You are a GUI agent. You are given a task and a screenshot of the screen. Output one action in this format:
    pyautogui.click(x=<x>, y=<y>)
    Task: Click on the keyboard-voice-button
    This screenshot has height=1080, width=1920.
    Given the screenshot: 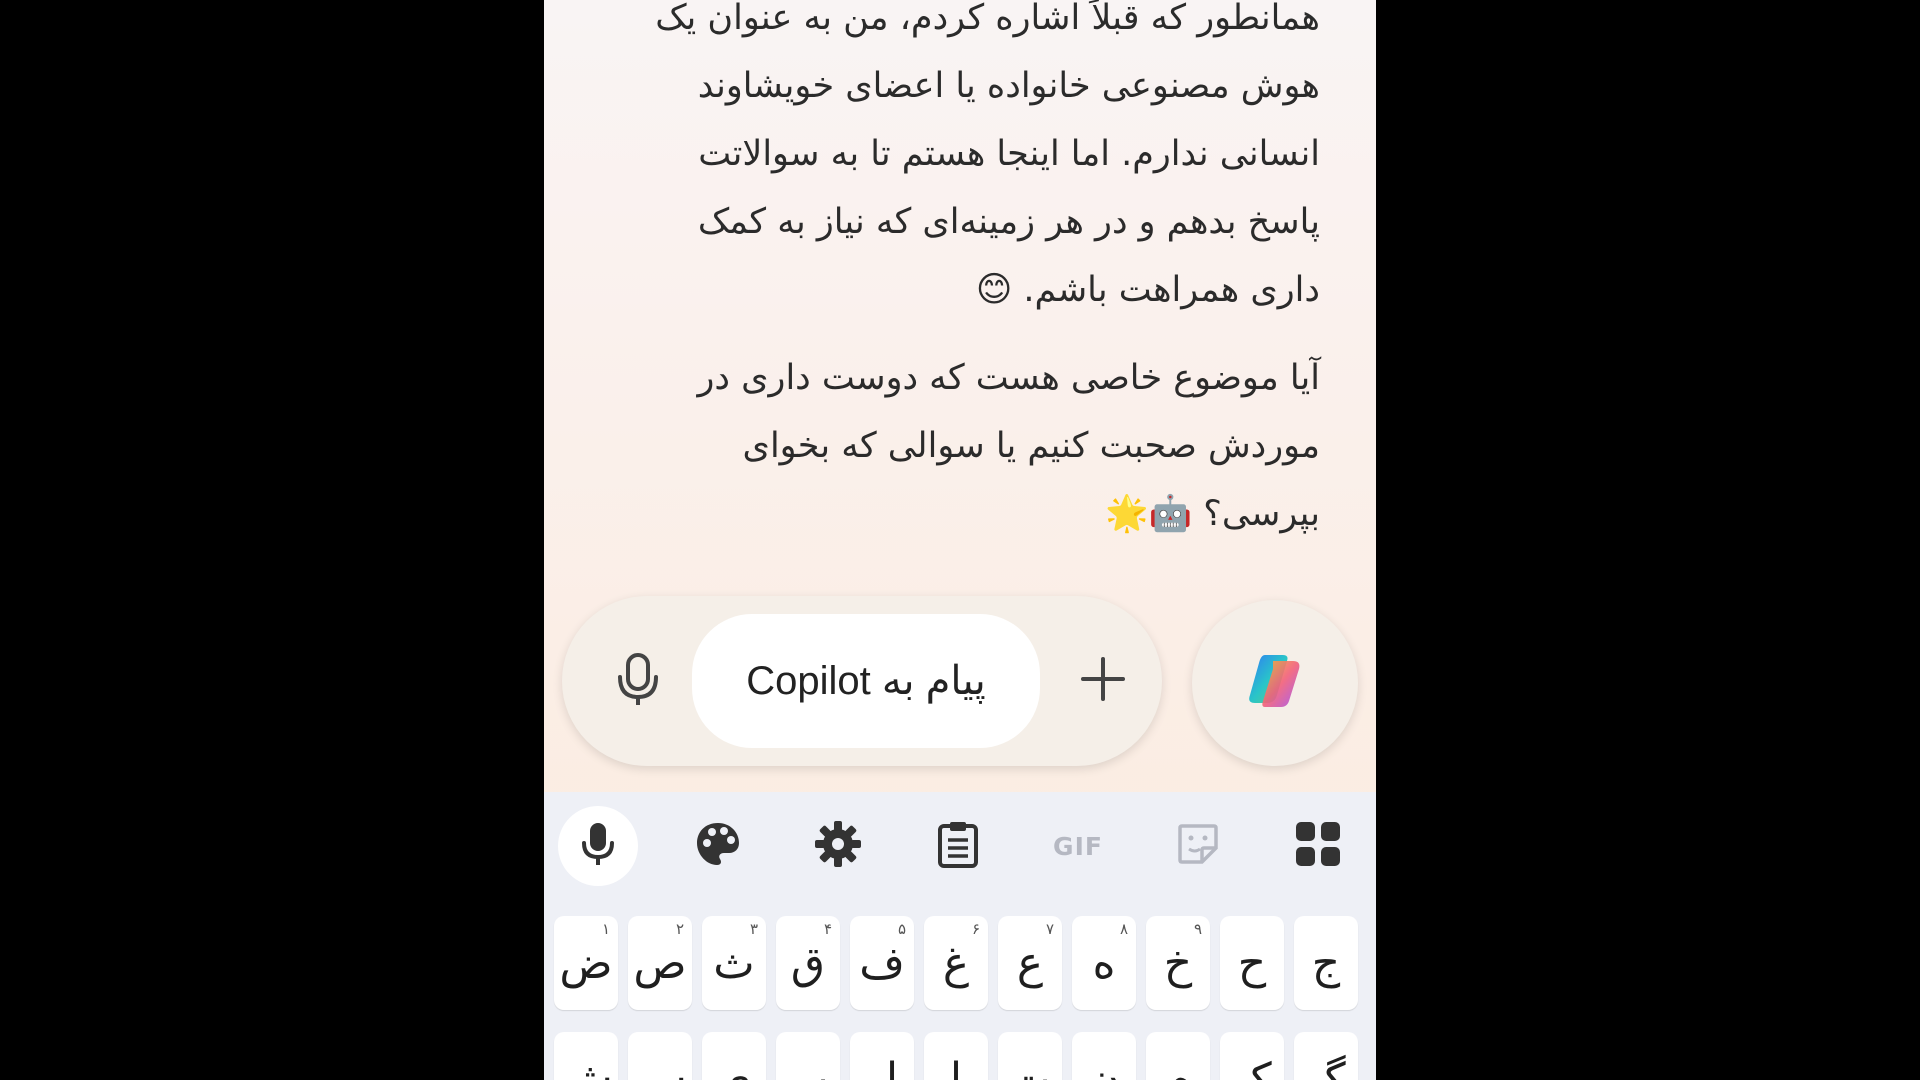 What is the action you would take?
    pyautogui.click(x=598, y=846)
    